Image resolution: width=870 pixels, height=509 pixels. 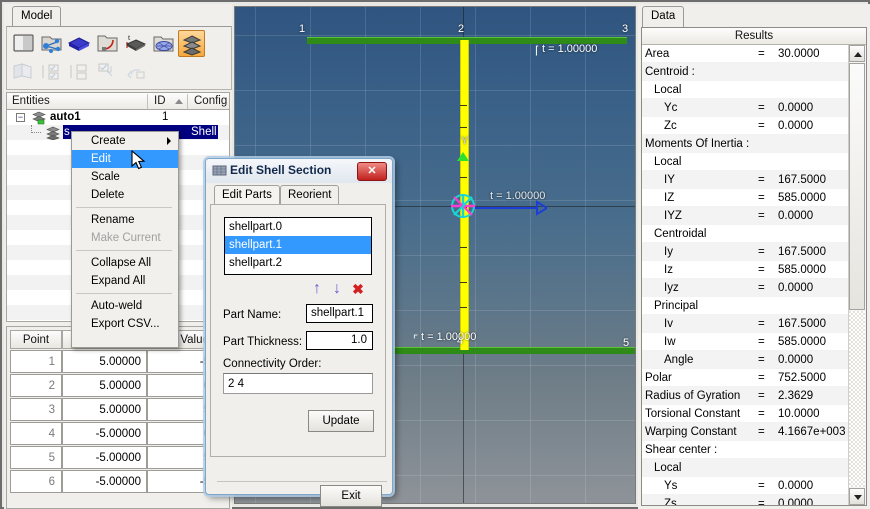 I want to click on result-label: IZ, so click(x=669, y=198).